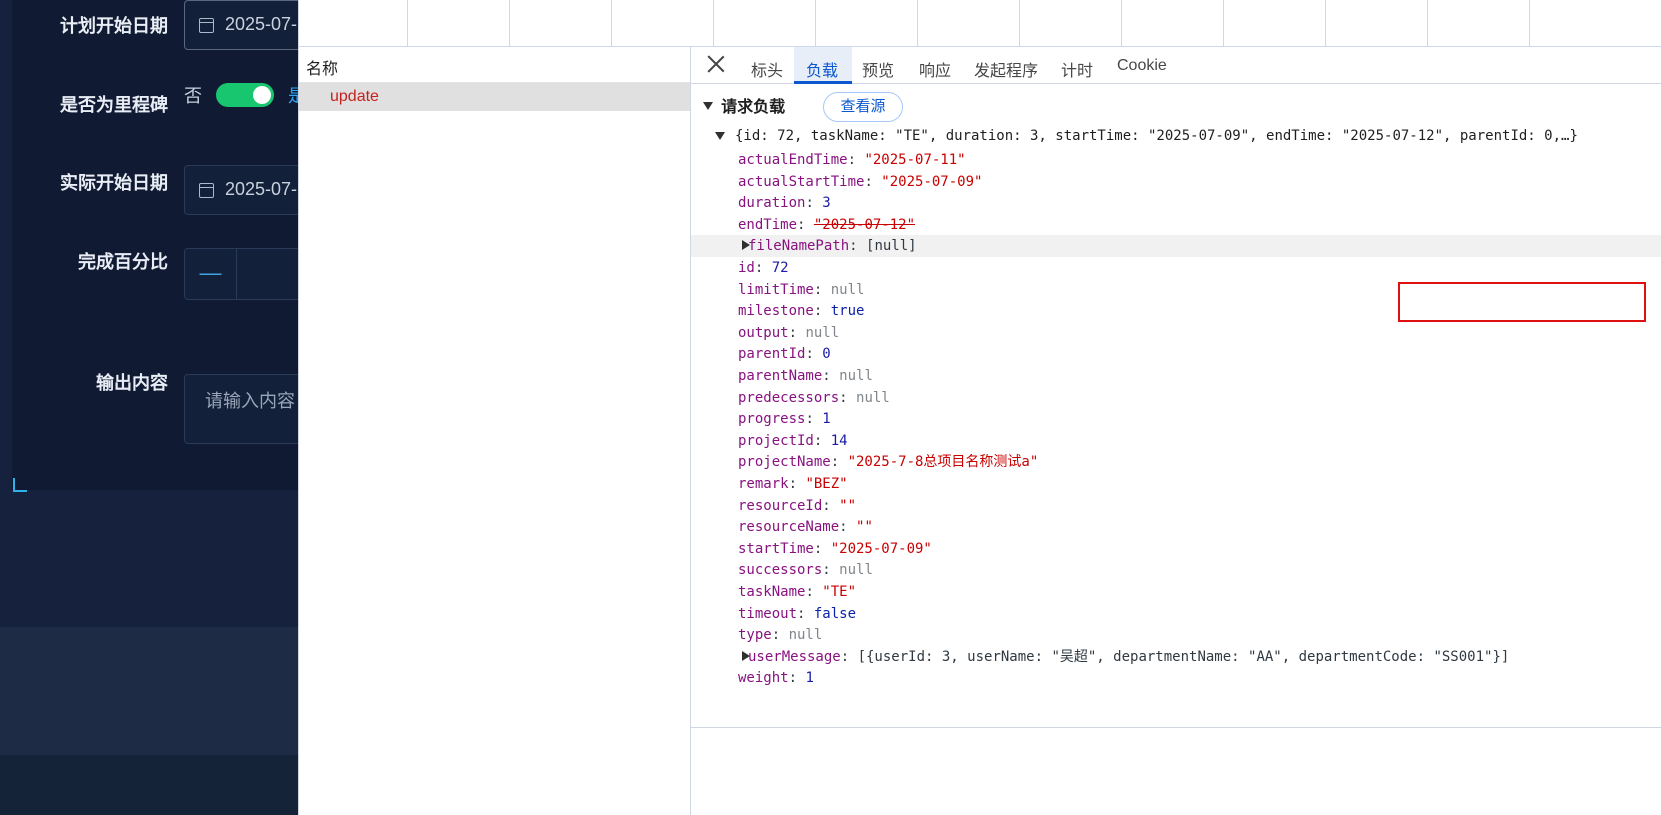 This screenshot has width=1661, height=815. I want to click on property-key: resourceName, so click(789, 527).